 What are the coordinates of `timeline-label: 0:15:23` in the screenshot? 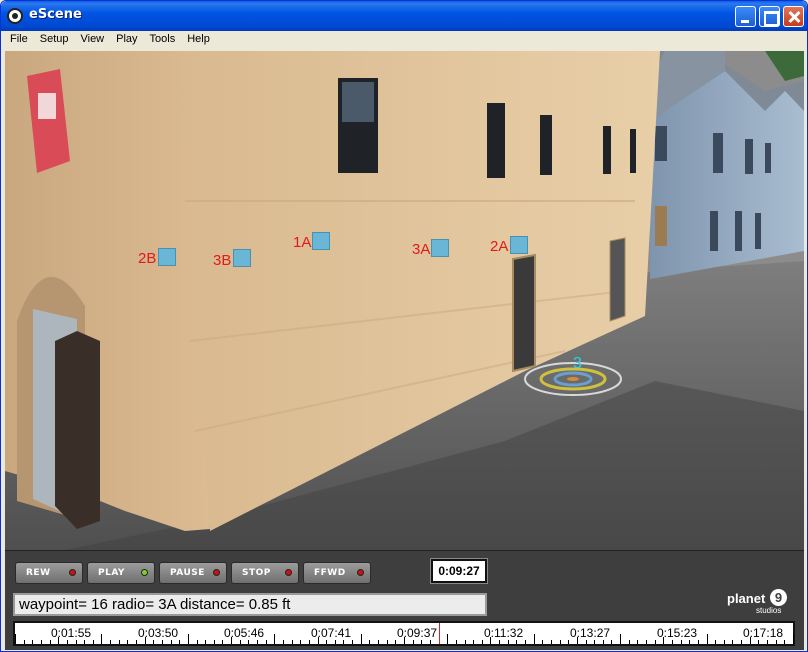 It's located at (677, 633).